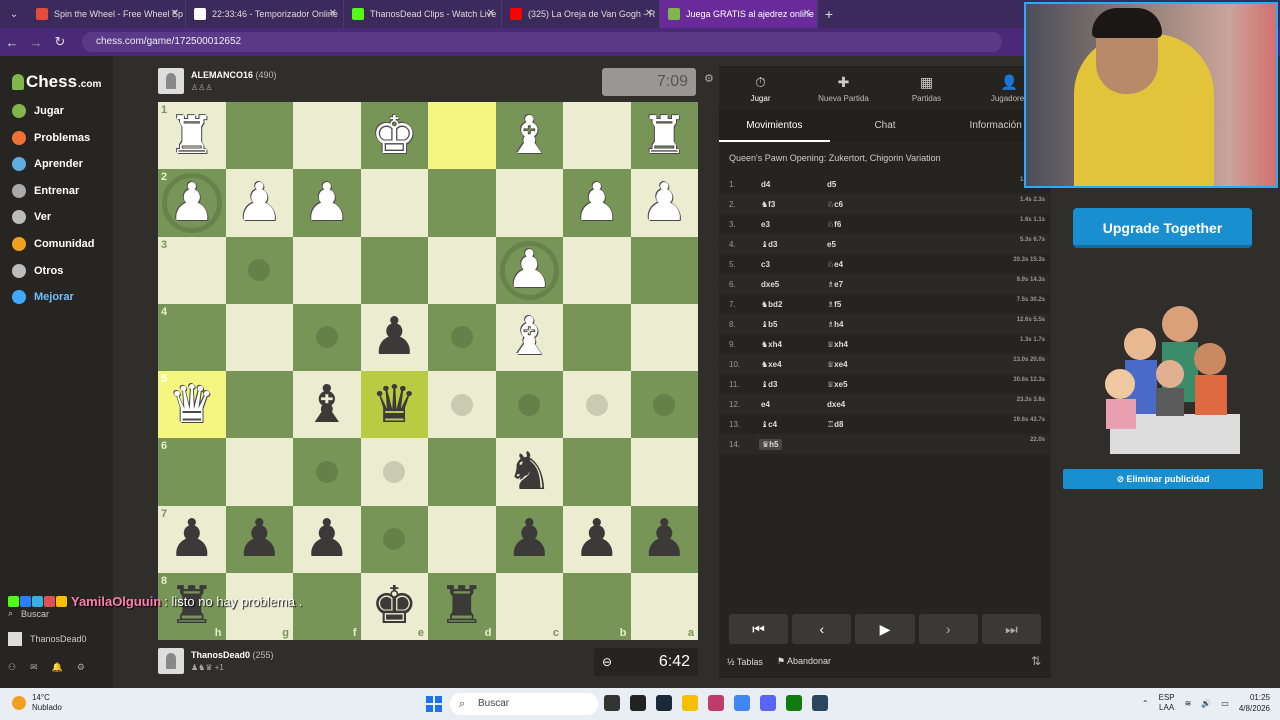 The image size is (1280, 720). Describe the element at coordinates (597, 606) in the screenshot. I see `board-square: b` at that location.